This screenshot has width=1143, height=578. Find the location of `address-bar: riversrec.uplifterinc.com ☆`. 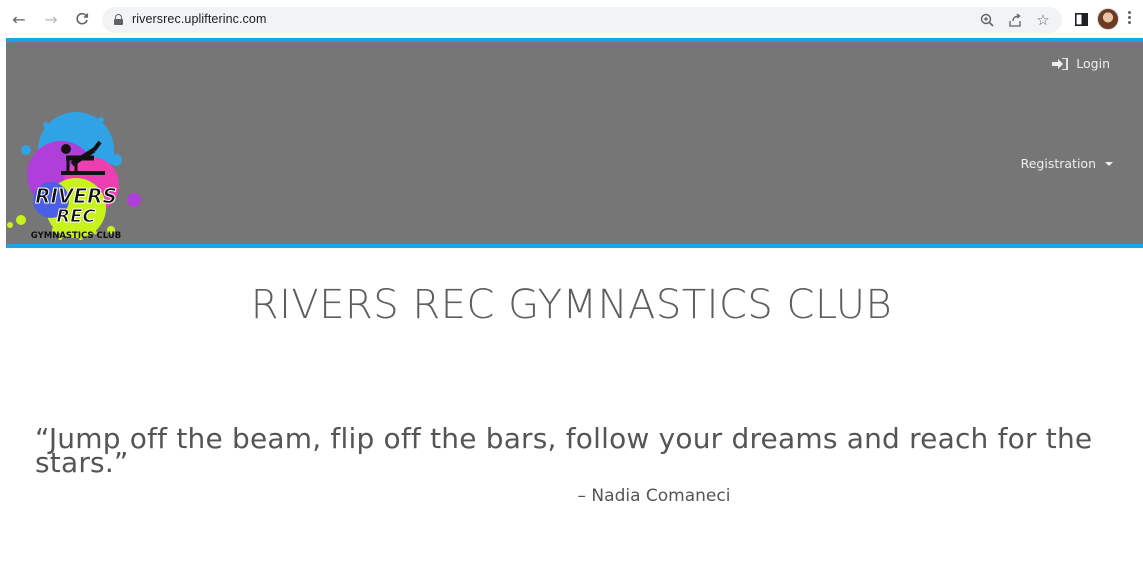

address-bar: riversrec.uplifterinc.com ☆ is located at coordinates (582, 20).